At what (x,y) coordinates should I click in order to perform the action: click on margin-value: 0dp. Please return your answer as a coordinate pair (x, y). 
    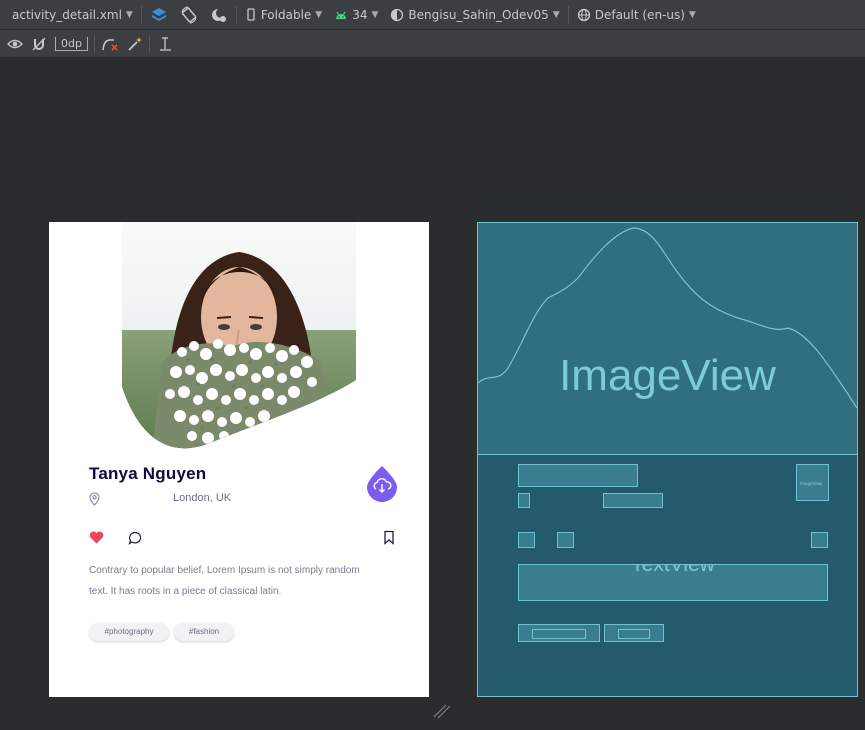
    Looking at the image, I should click on (71, 43).